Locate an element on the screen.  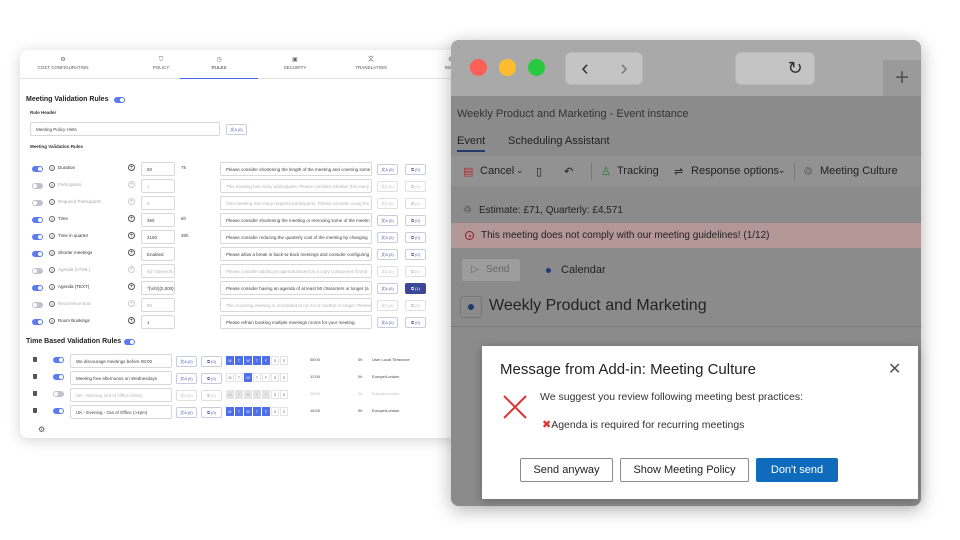
minimize-window-button is located at coordinates (507, 67).